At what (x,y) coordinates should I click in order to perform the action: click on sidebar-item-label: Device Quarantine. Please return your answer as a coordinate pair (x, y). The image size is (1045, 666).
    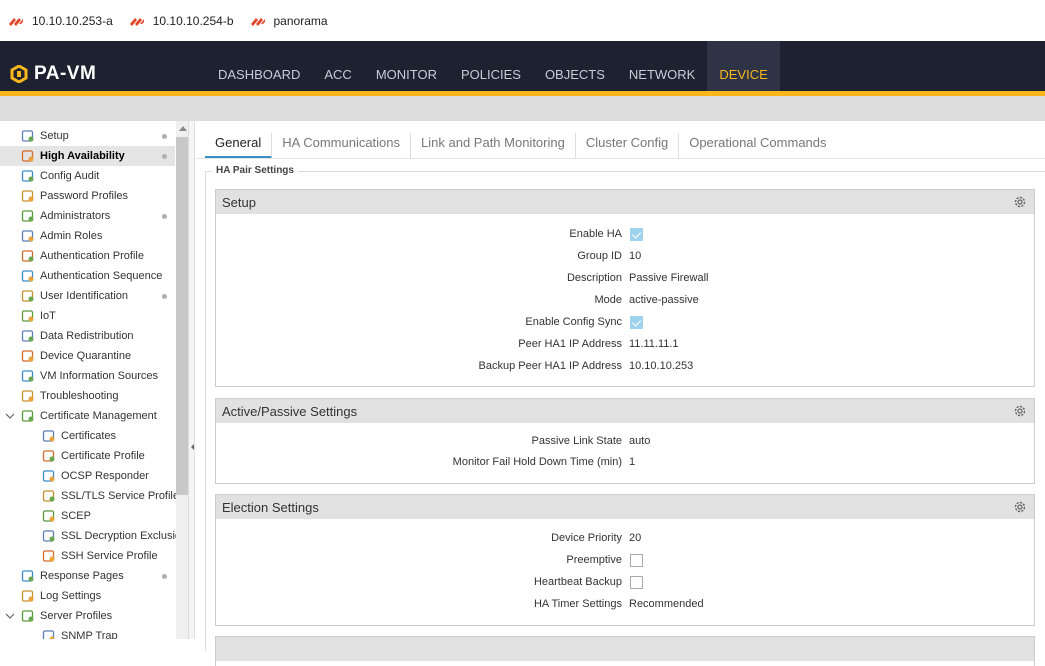
    Looking at the image, I should click on (86, 356).